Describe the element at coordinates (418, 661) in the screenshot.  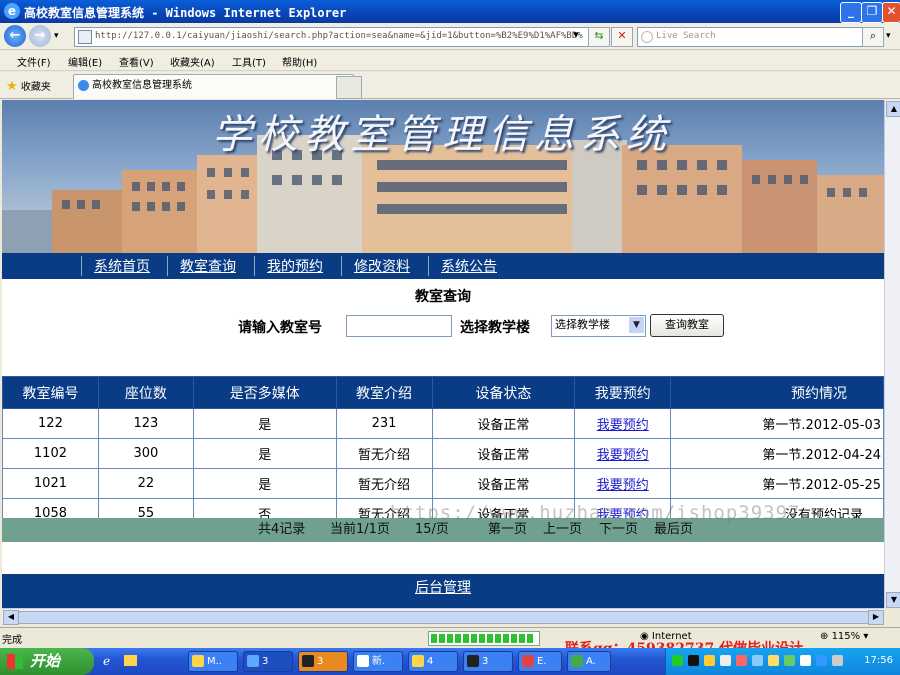
I see `folder-icon` at that location.